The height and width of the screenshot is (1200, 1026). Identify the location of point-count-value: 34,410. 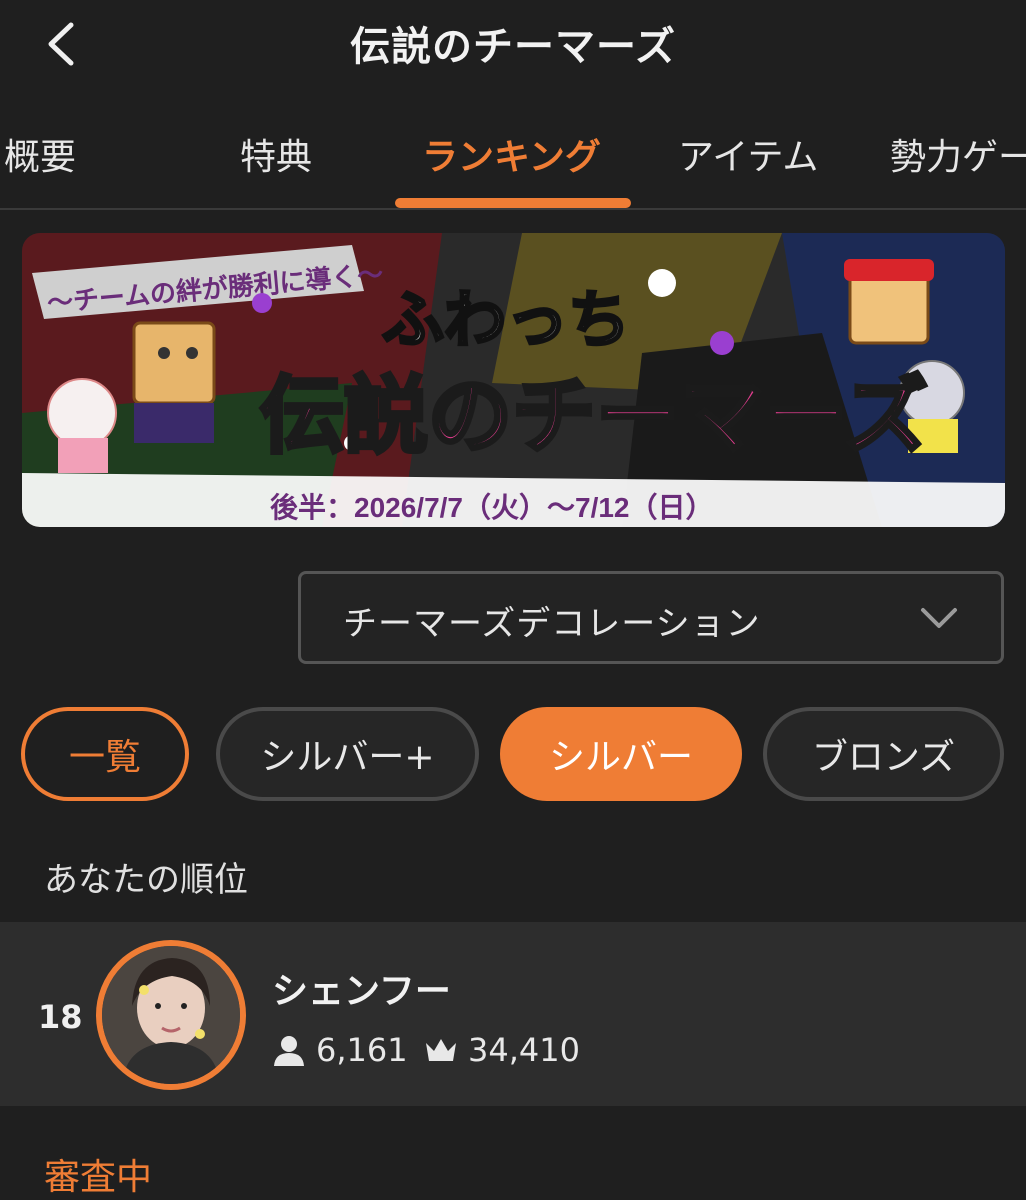
(524, 1050).